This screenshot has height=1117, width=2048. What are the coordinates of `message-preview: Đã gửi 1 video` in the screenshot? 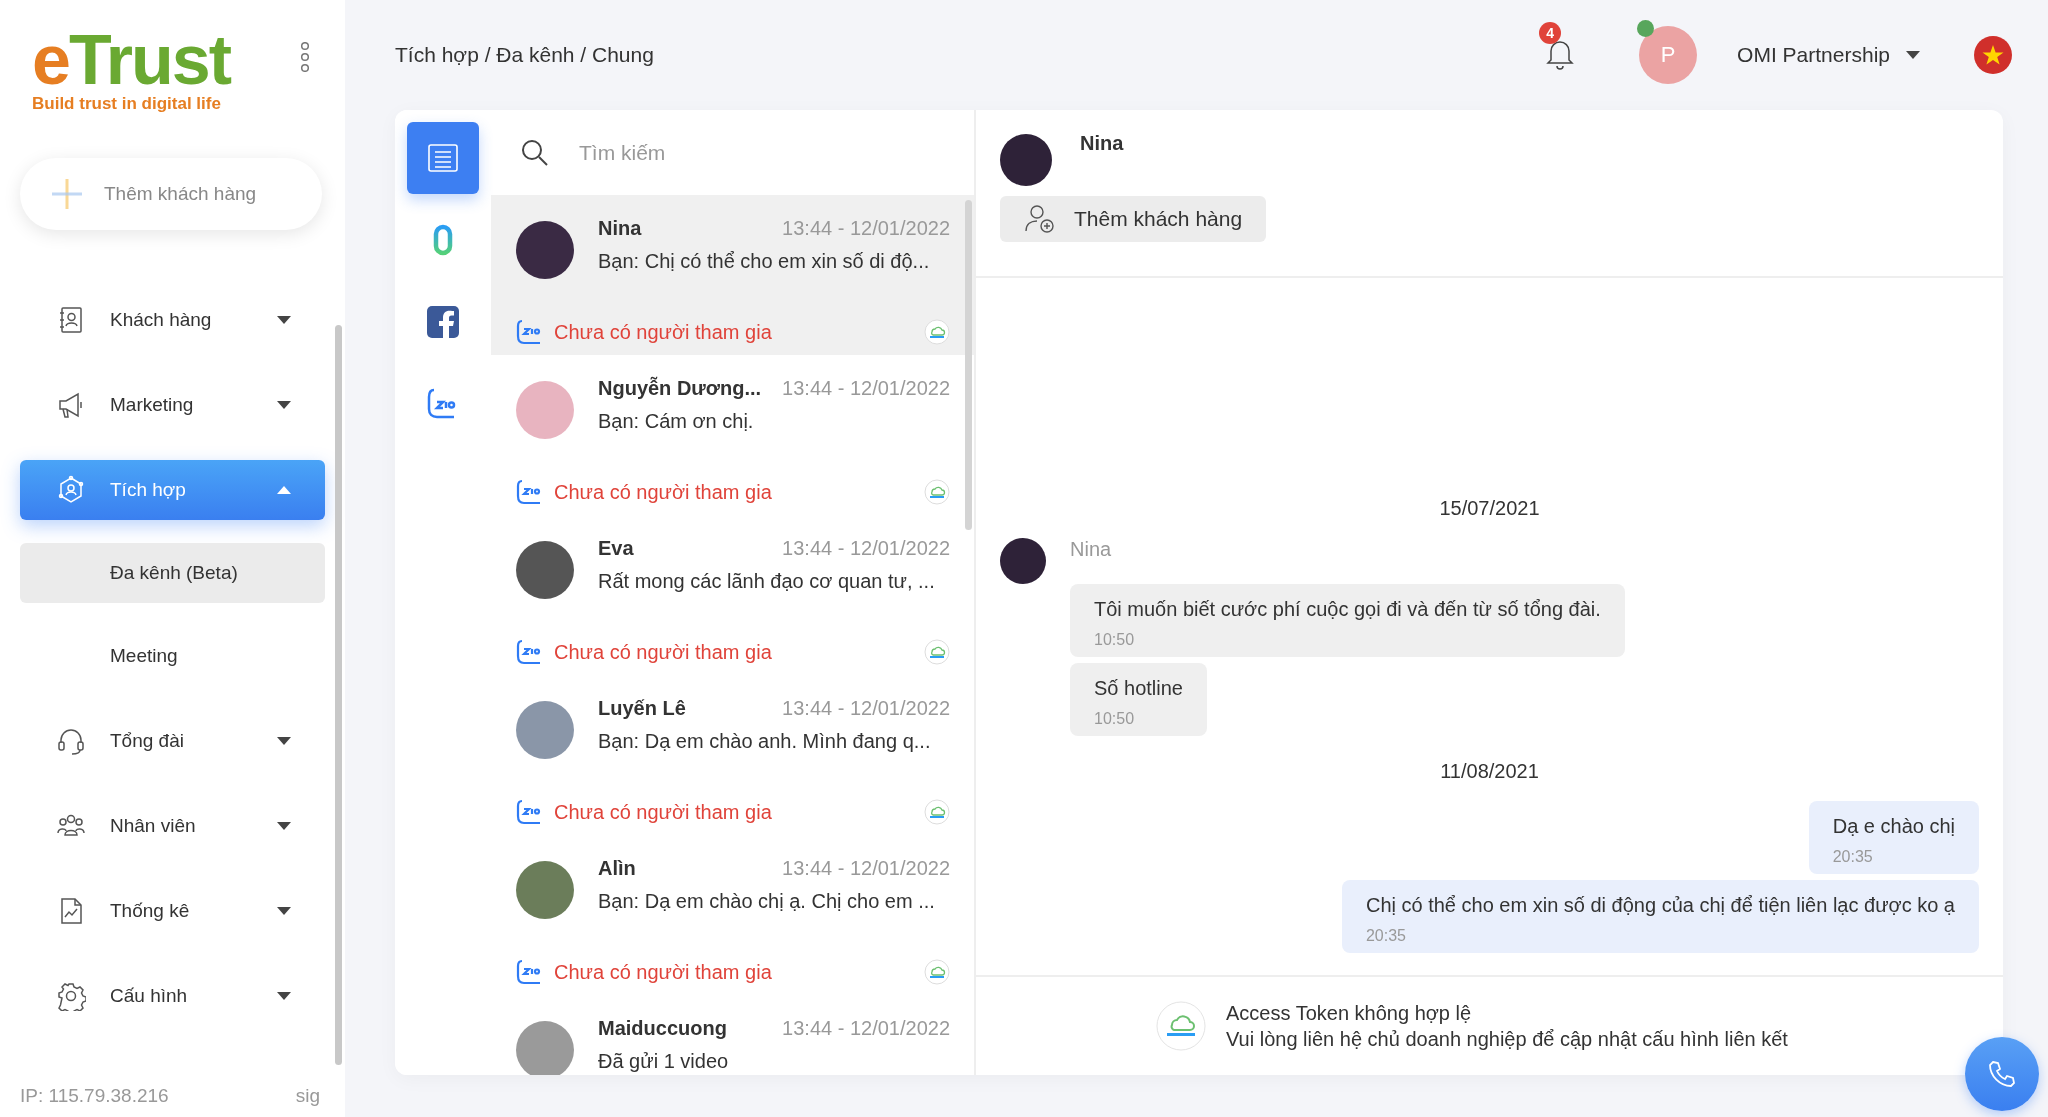 It's located at (664, 1061).